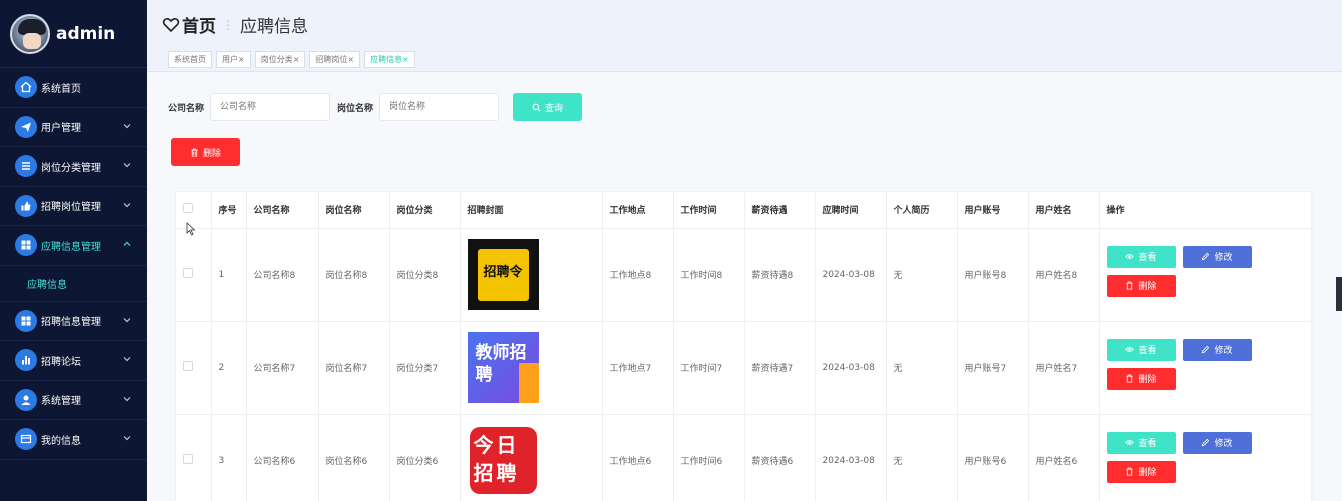 Image resolution: width=1342 pixels, height=501 pixels. What do you see at coordinates (554, 107) in the screenshot?
I see `search-button-label: 查询` at bounding box center [554, 107].